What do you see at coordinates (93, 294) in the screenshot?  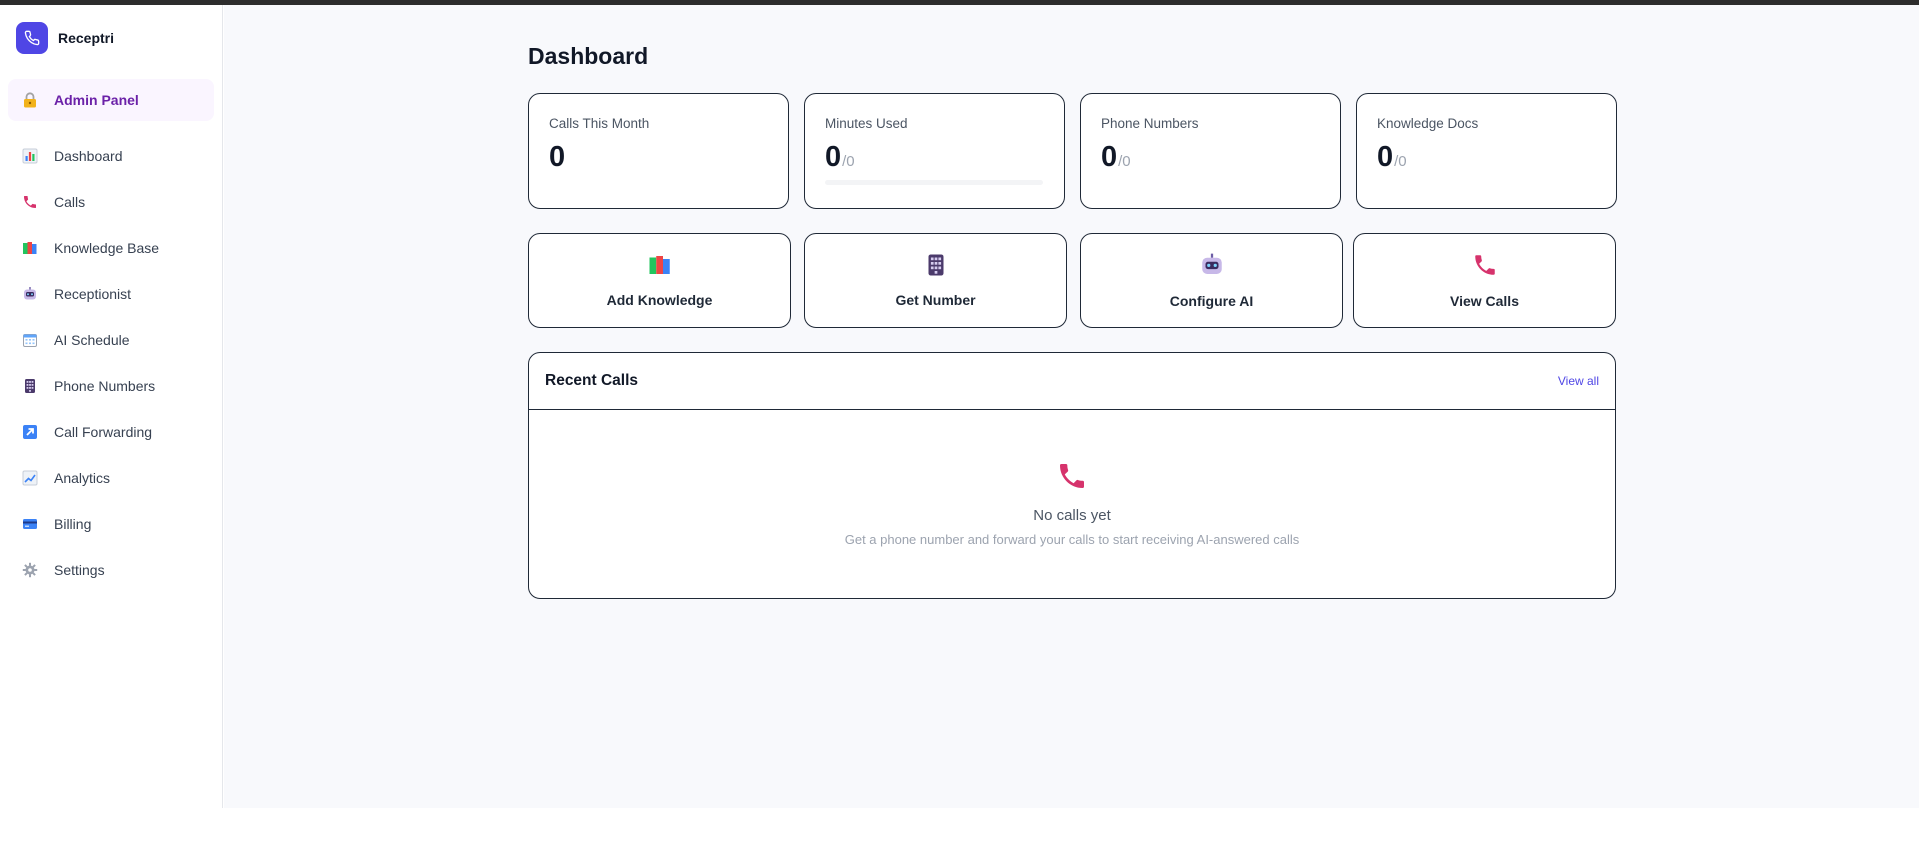 I see `sidebar-item-label: Receptionist` at bounding box center [93, 294].